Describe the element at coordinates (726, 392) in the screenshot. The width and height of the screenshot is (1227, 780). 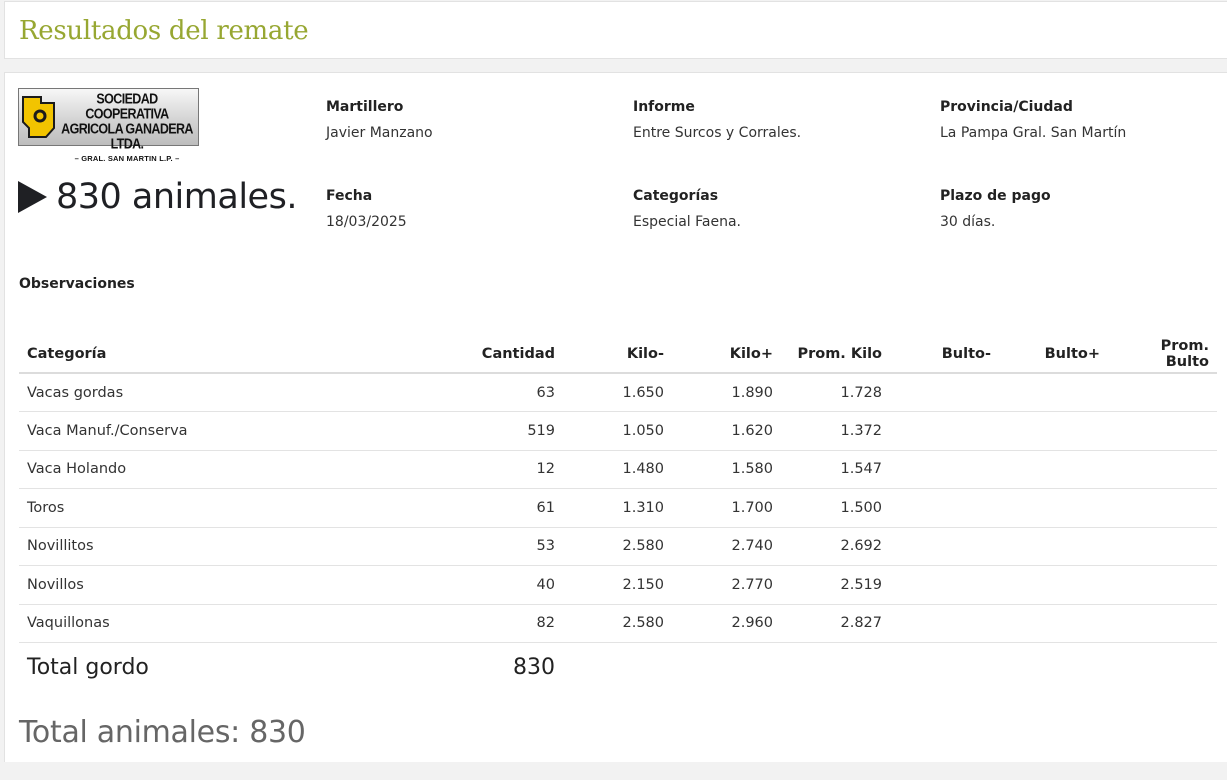
I see `table-cell: 1.890` at that location.